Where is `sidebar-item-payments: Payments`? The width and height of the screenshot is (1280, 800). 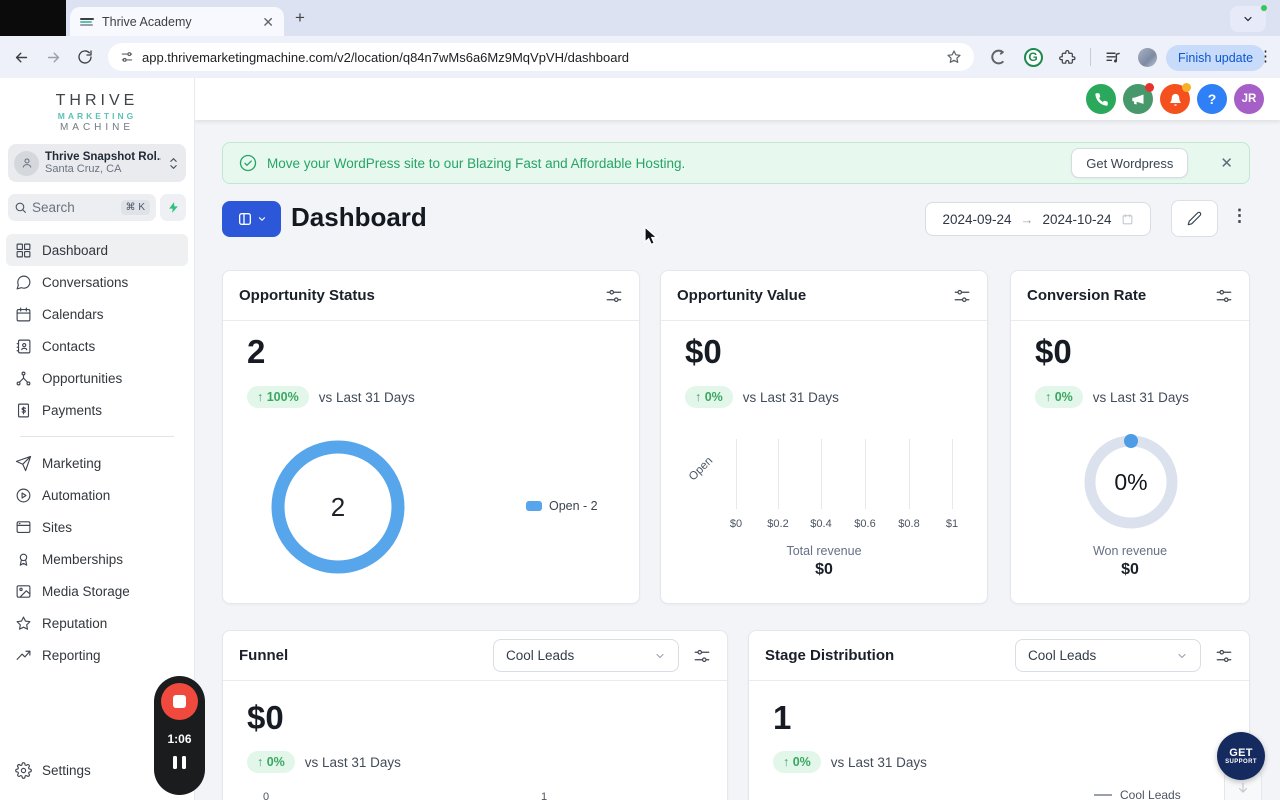 sidebar-item-payments: Payments is located at coordinates (97, 410).